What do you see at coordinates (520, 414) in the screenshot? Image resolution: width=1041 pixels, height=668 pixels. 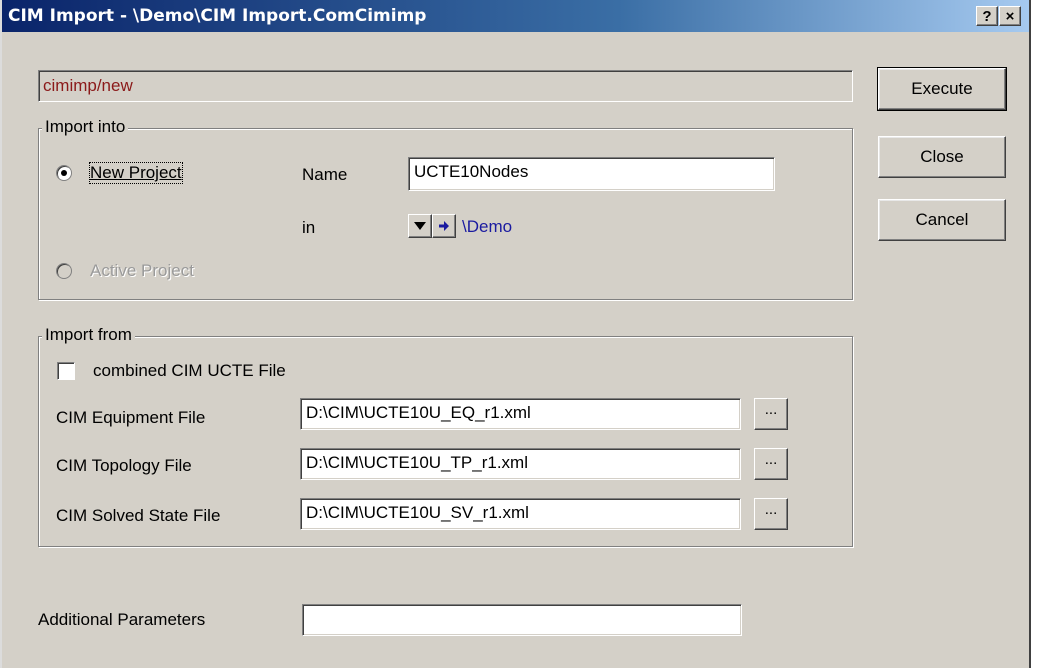 I see `equipment-file-input: D:\CIM\UCTE10U_EQ_r1.xml` at bounding box center [520, 414].